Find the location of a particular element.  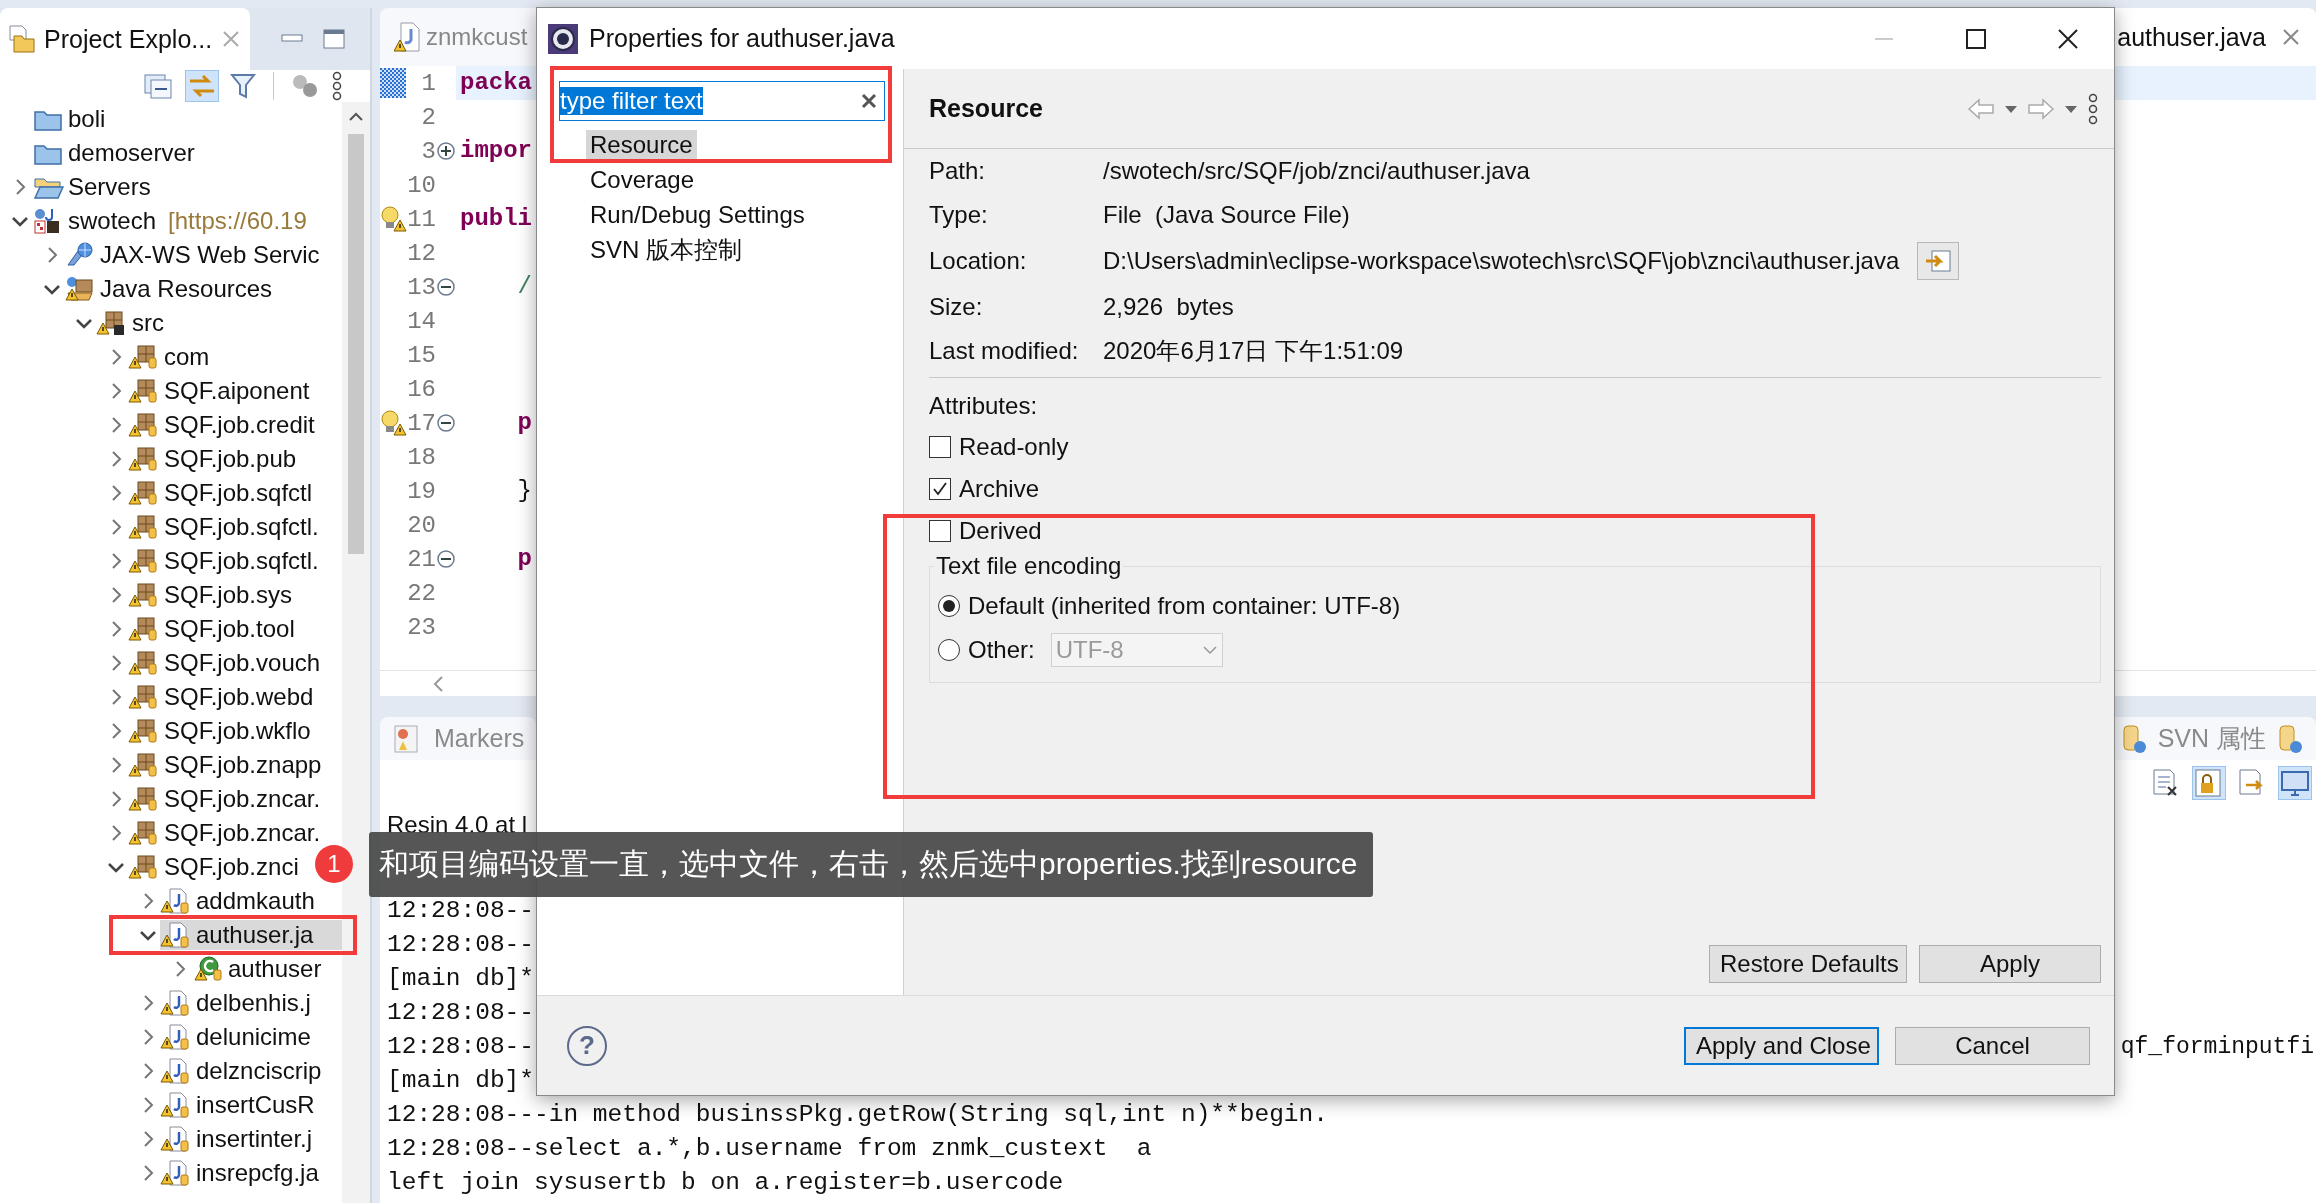

tree-item: insrepcfg.ja is located at coordinates (241, 1173).